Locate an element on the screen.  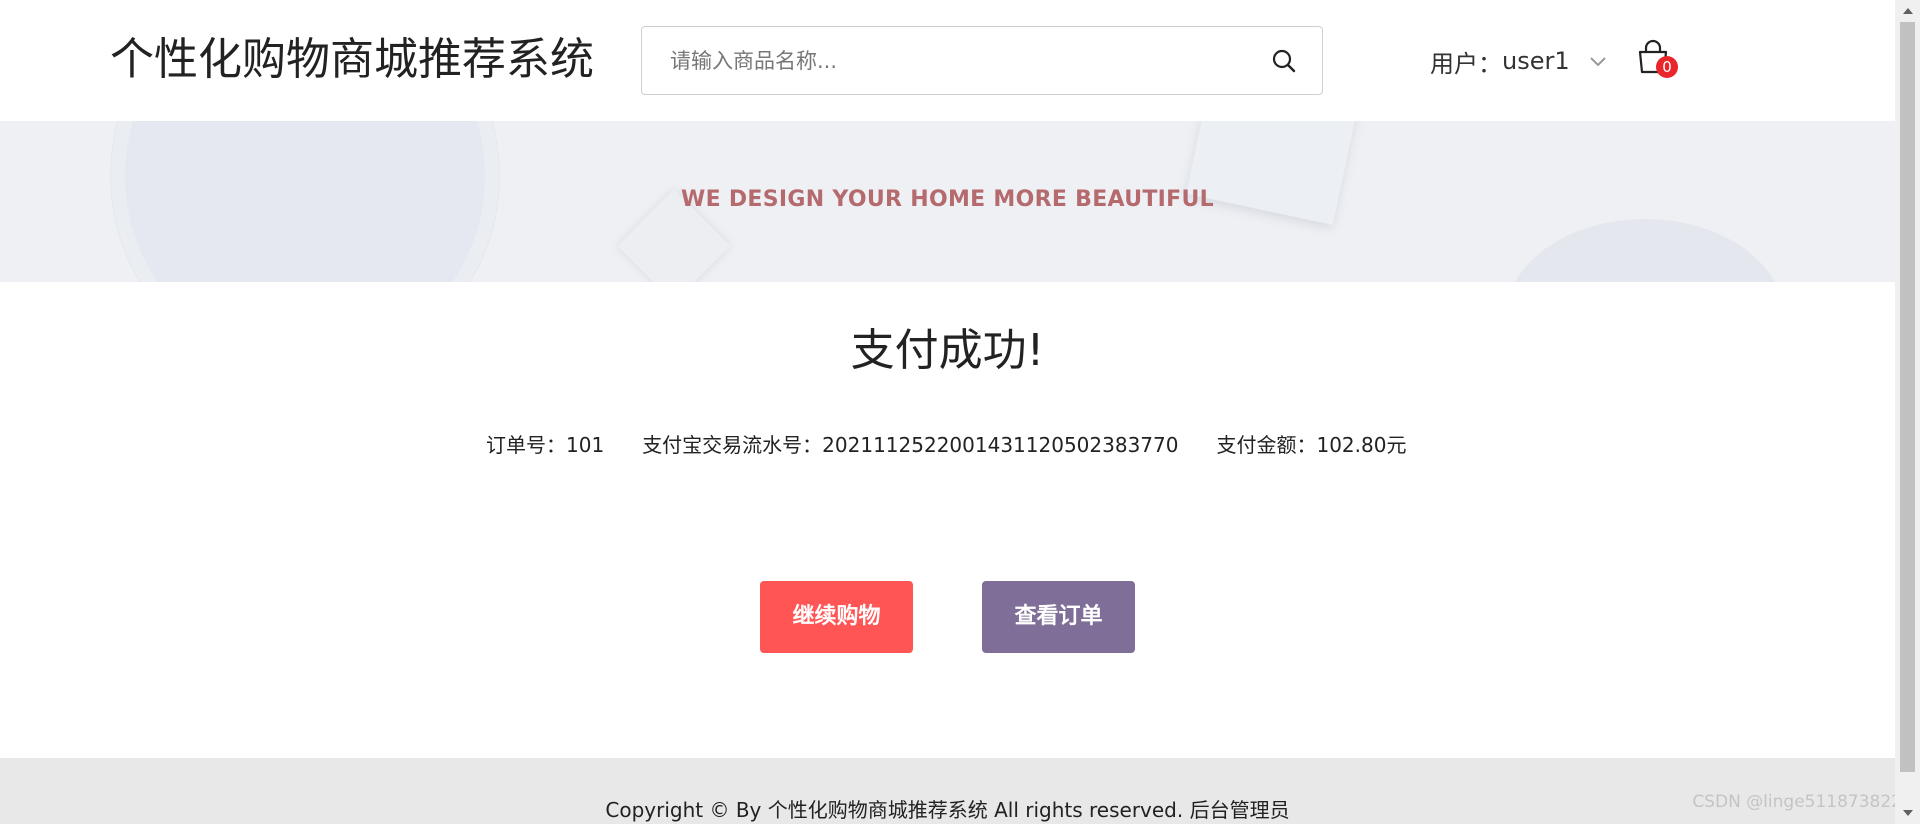
search-box is located at coordinates (982, 60).